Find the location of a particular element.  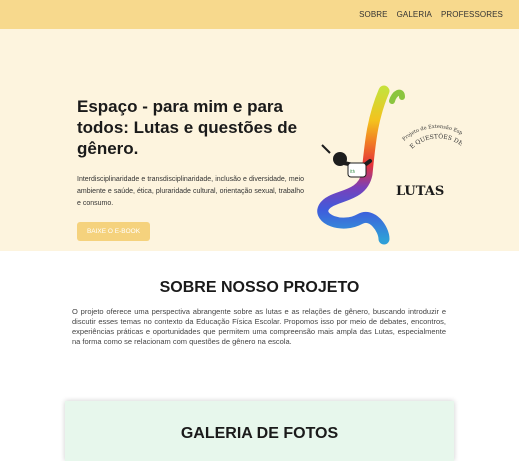

about-title: SOBRE NOSSO PROJETO is located at coordinates (259, 287).